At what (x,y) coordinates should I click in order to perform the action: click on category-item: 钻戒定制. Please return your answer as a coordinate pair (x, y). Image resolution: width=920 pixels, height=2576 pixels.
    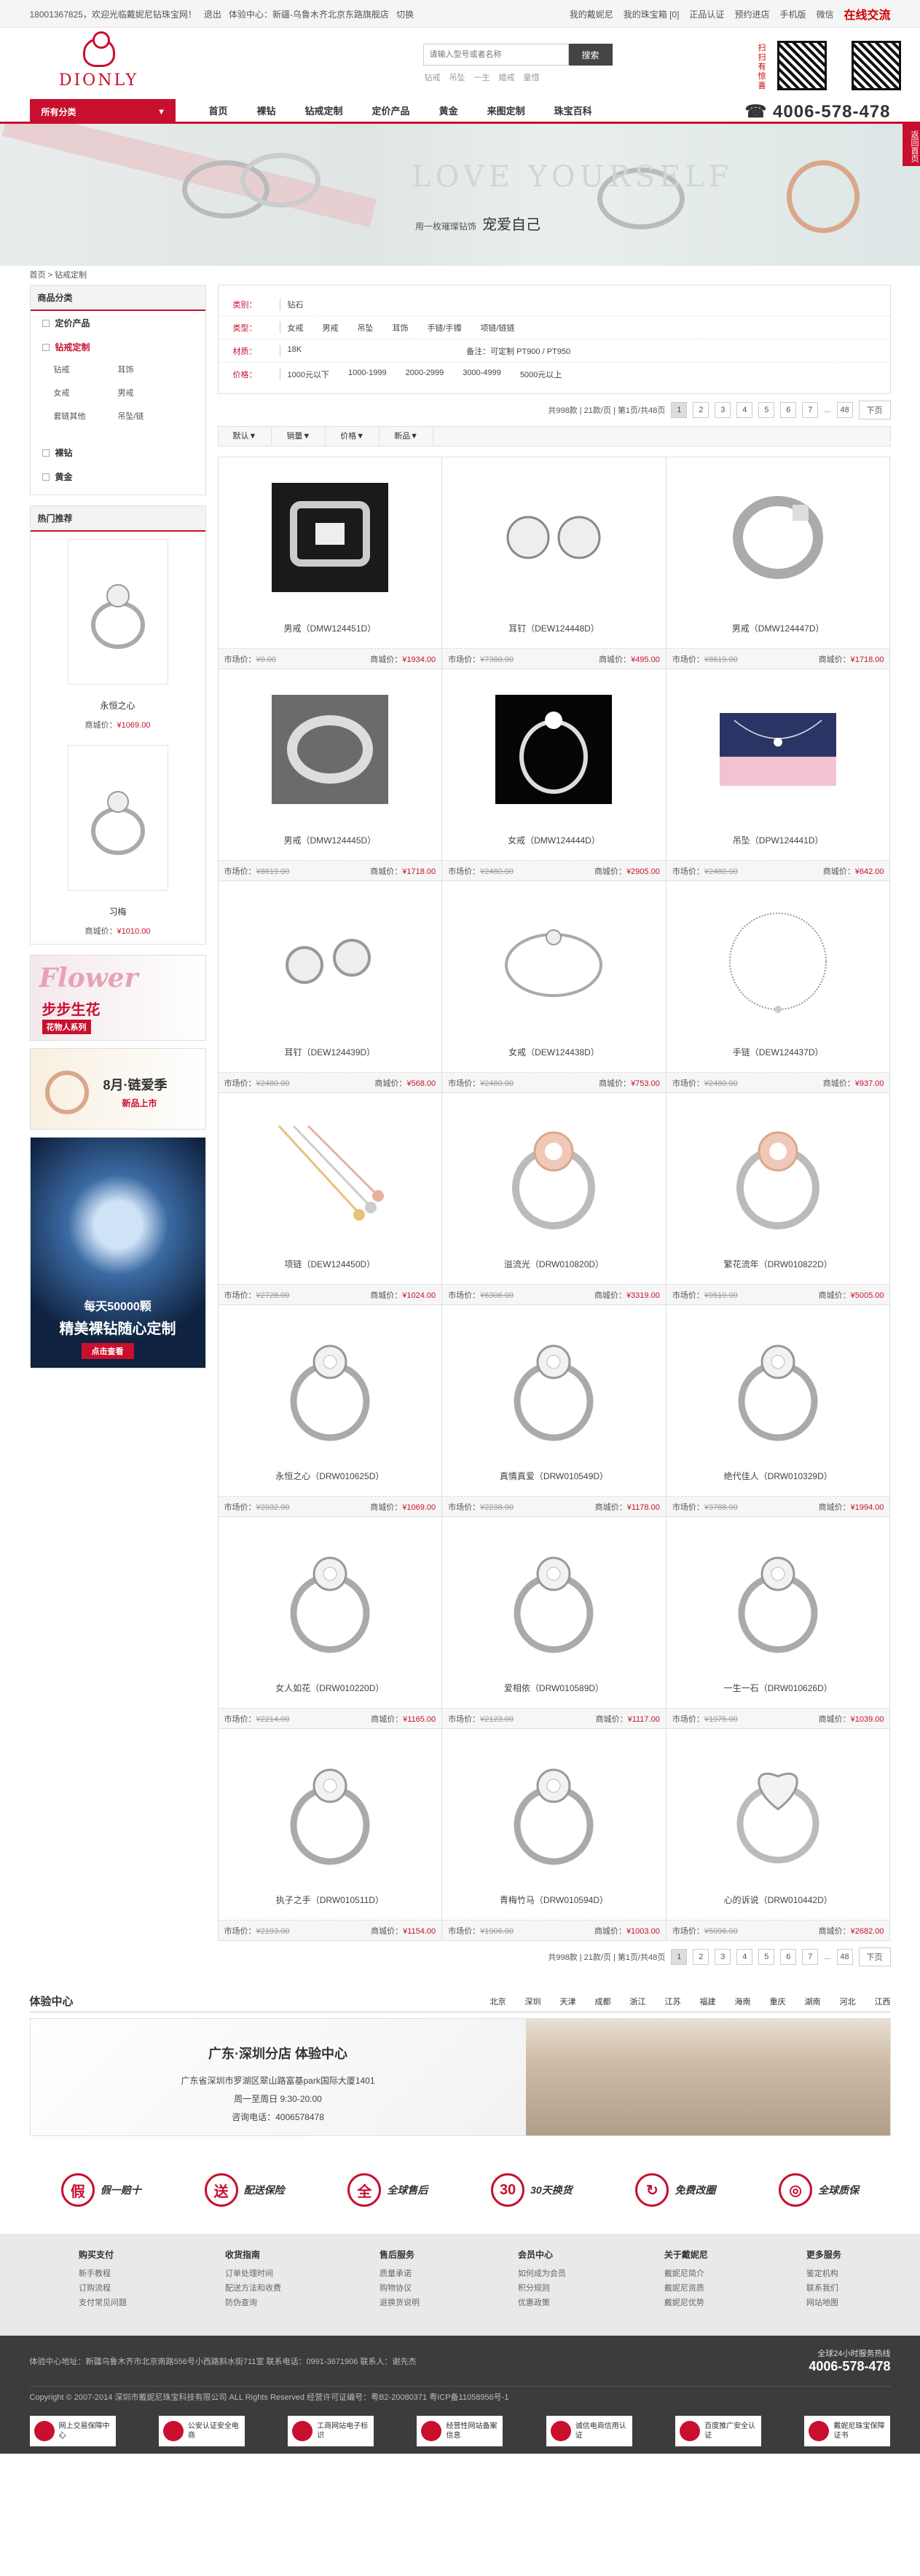
    Looking at the image, I should click on (118, 347).